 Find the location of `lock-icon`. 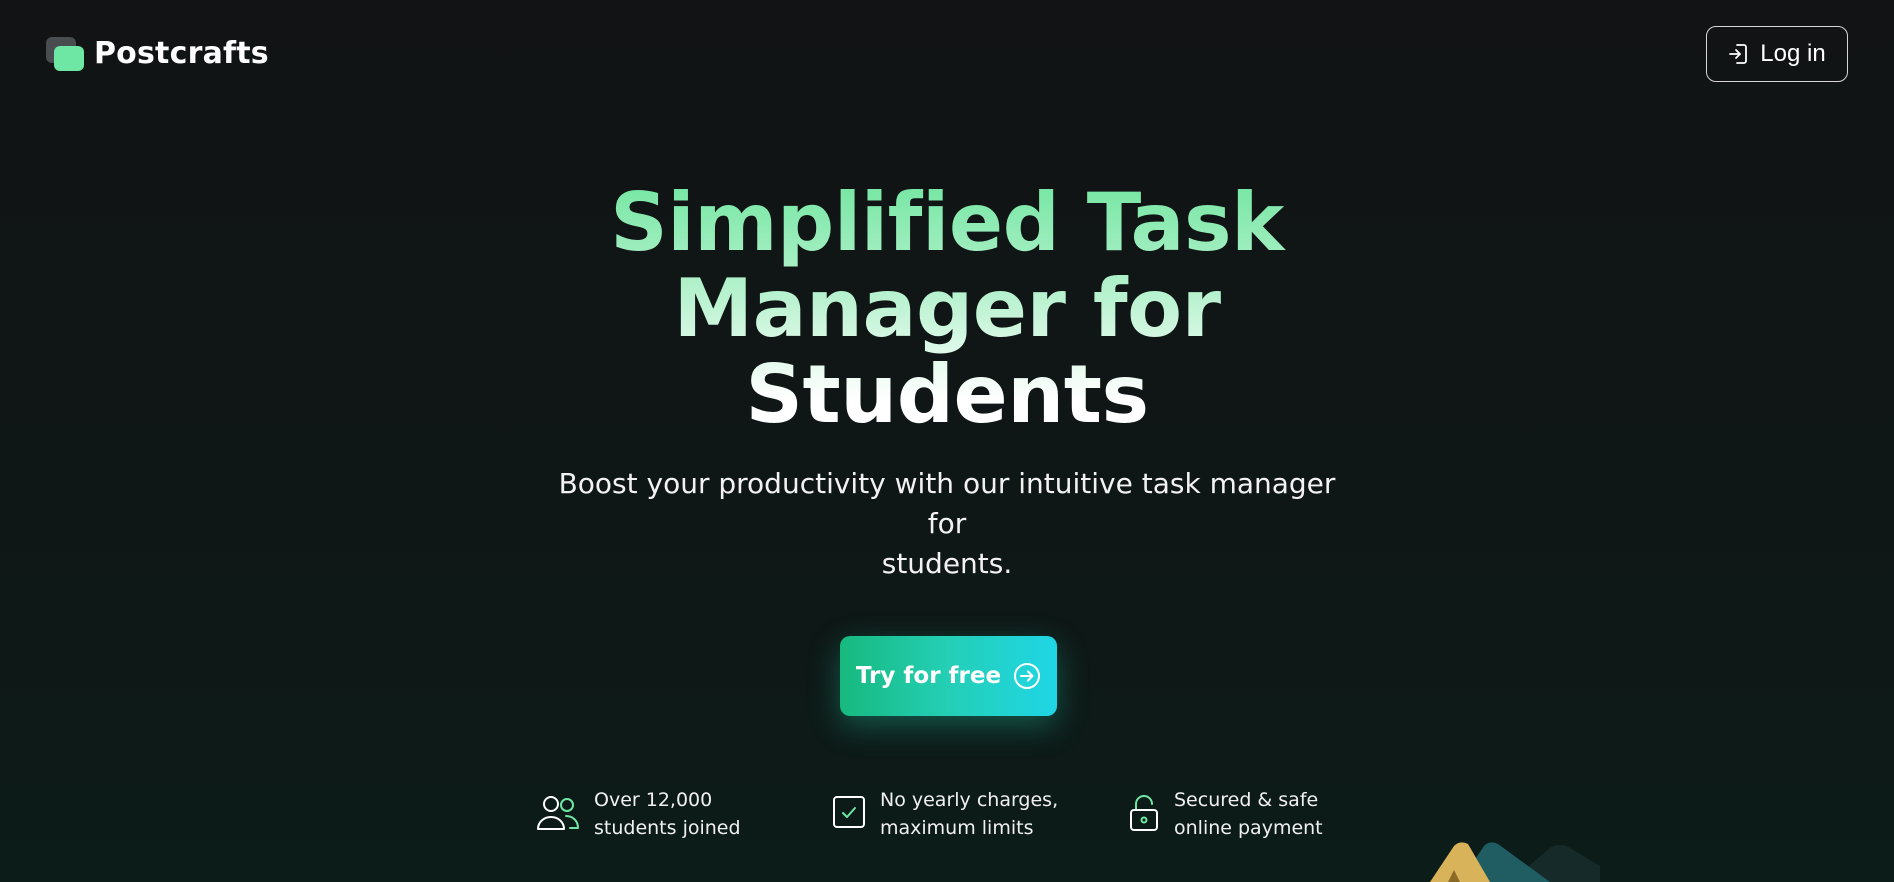

lock-icon is located at coordinates (1144, 813).